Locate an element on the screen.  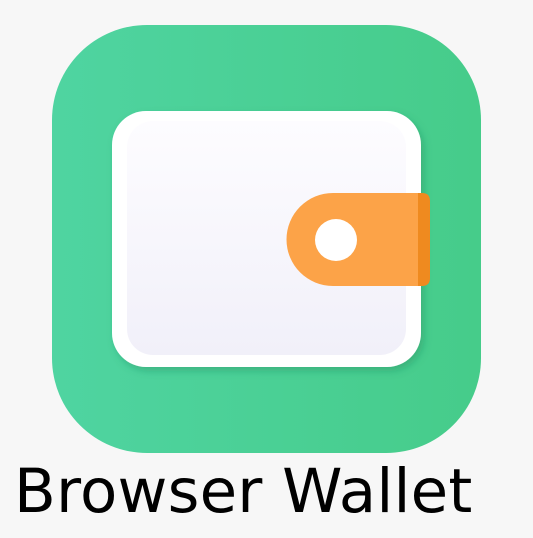
wallet-clasp is located at coordinates (358, 239).